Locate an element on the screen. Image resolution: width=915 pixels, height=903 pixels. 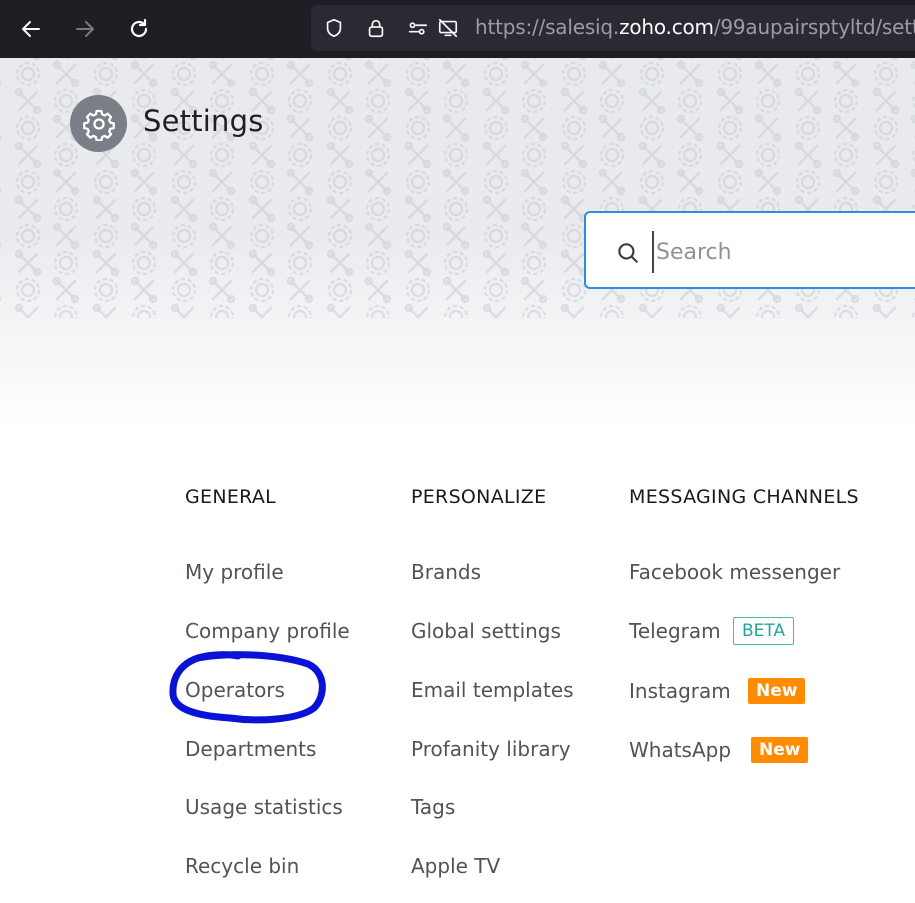
reload-icon is located at coordinates (139, 28).